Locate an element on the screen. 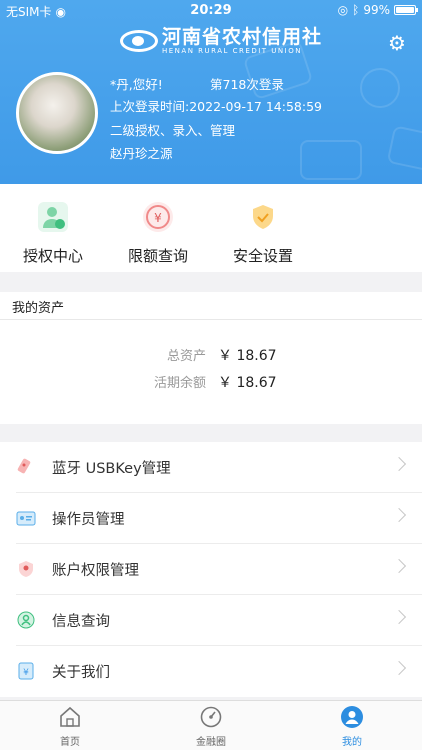 The image size is (422, 750). menu-item-label: 蓝牙 USBKey管理 is located at coordinates (111, 469).